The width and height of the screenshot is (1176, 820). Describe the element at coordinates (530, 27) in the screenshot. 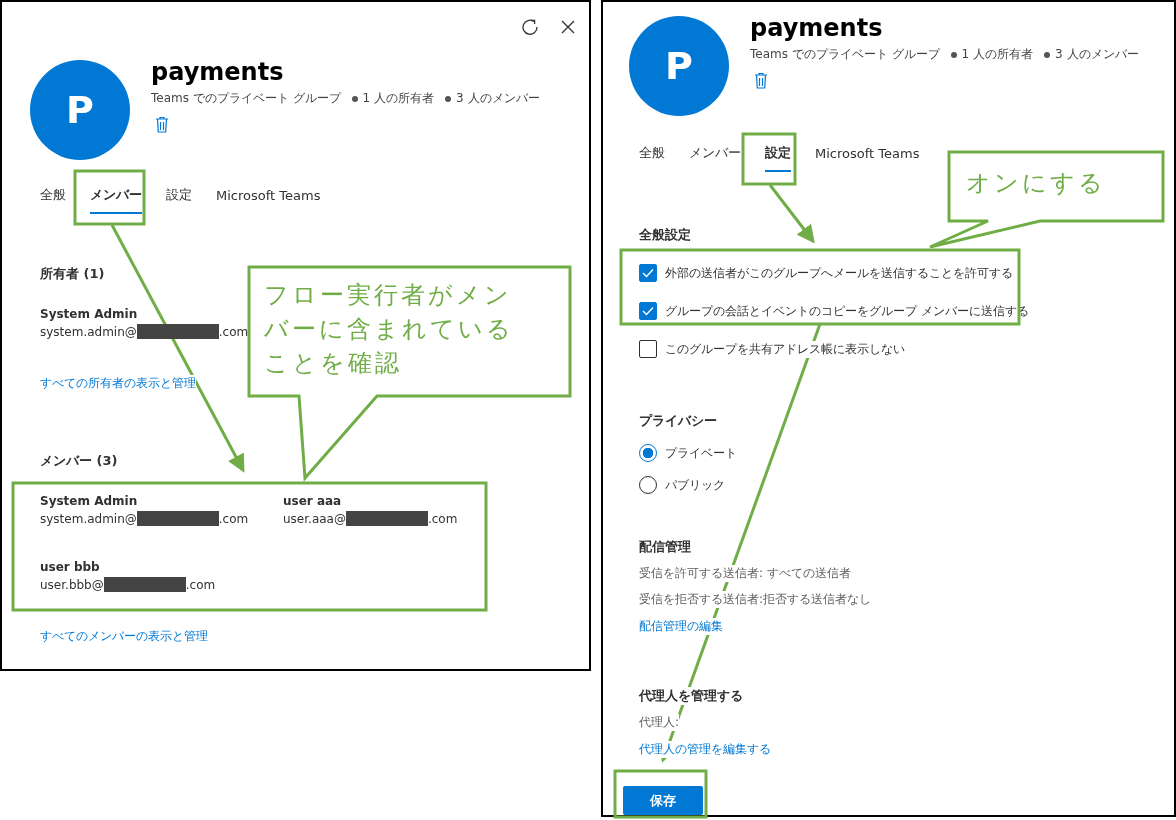

I see `refresh-icon` at that location.